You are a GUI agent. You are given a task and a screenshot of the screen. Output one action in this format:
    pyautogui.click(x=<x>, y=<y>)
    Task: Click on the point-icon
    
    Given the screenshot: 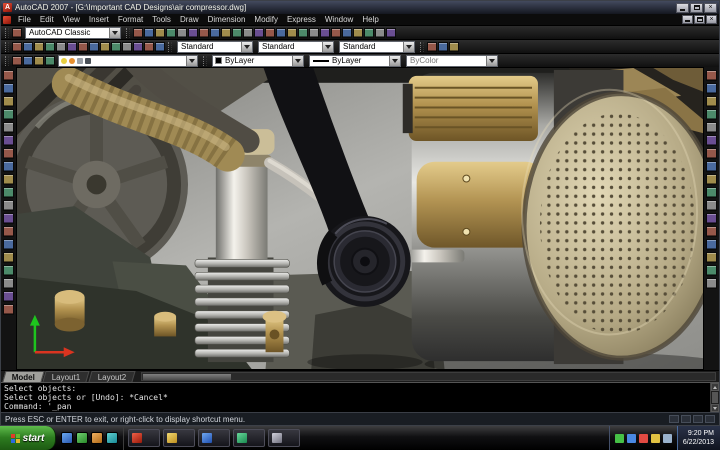 What is the action you would take?
    pyautogui.click(x=8, y=244)
    